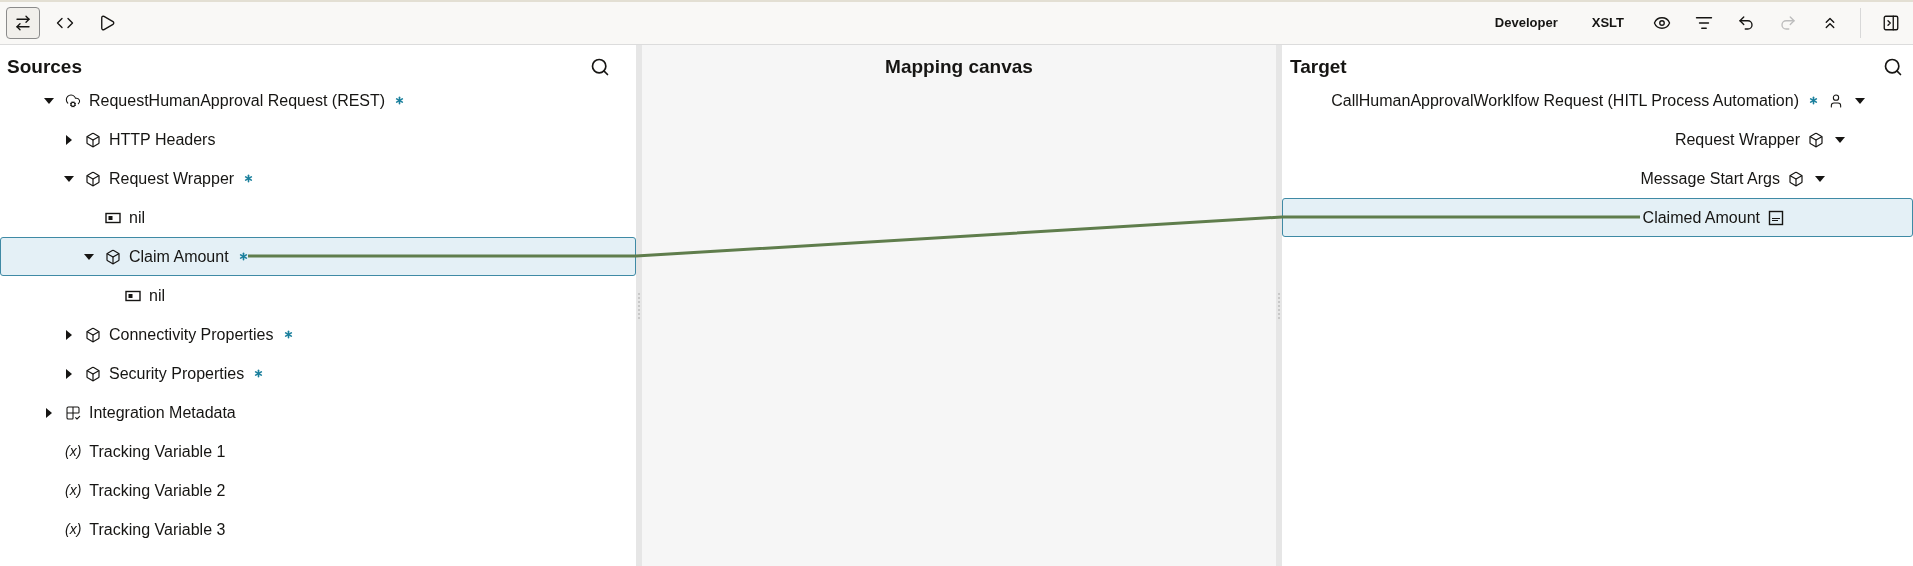 The width and height of the screenshot is (1913, 566). What do you see at coordinates (44, 66) in the screenshot?
I see `panel-title: Sources` at bounding box center [44, 66].